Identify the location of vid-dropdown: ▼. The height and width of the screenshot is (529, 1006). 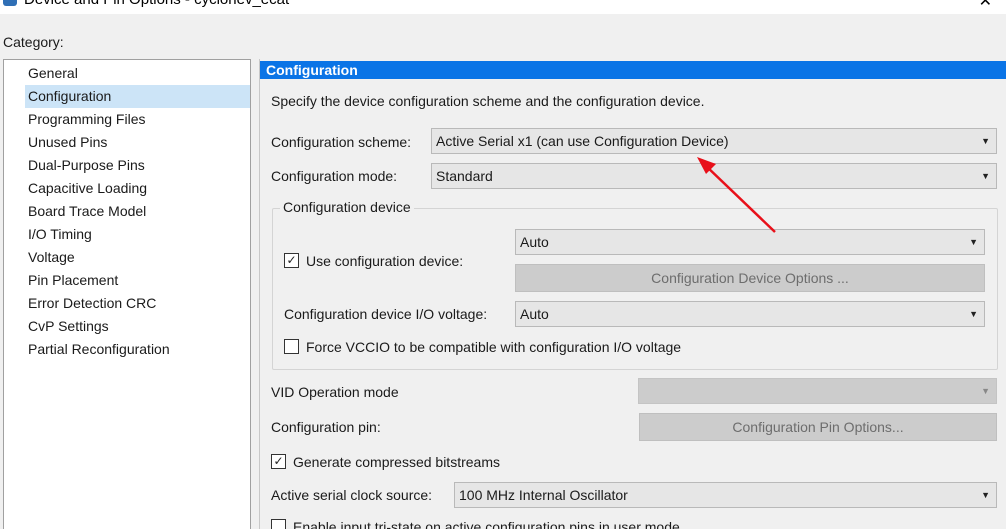
(817, 391).